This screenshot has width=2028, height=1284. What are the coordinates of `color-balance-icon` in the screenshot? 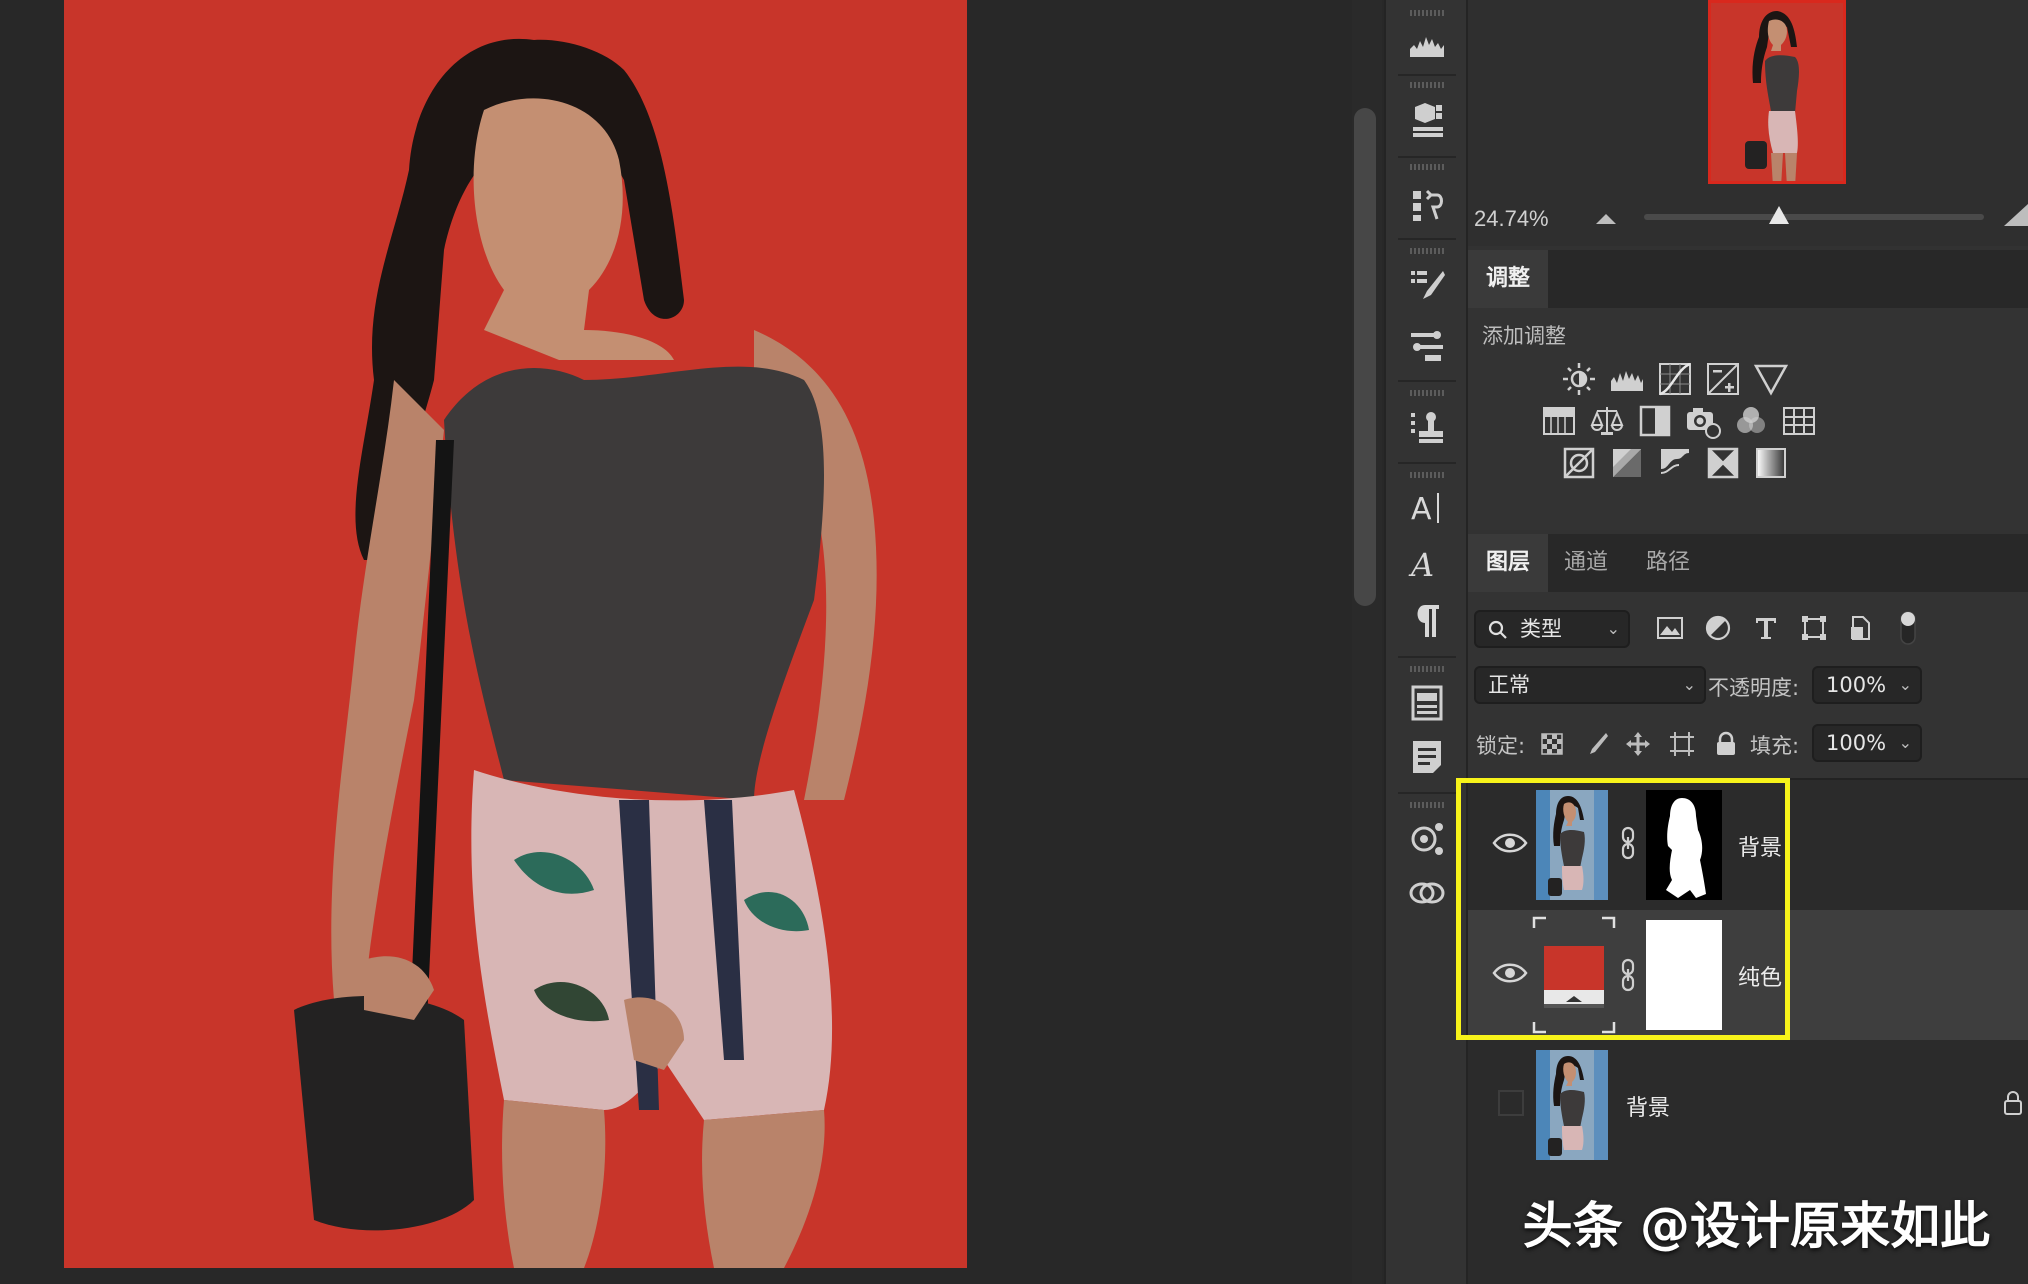 It's located at (1607, 421).